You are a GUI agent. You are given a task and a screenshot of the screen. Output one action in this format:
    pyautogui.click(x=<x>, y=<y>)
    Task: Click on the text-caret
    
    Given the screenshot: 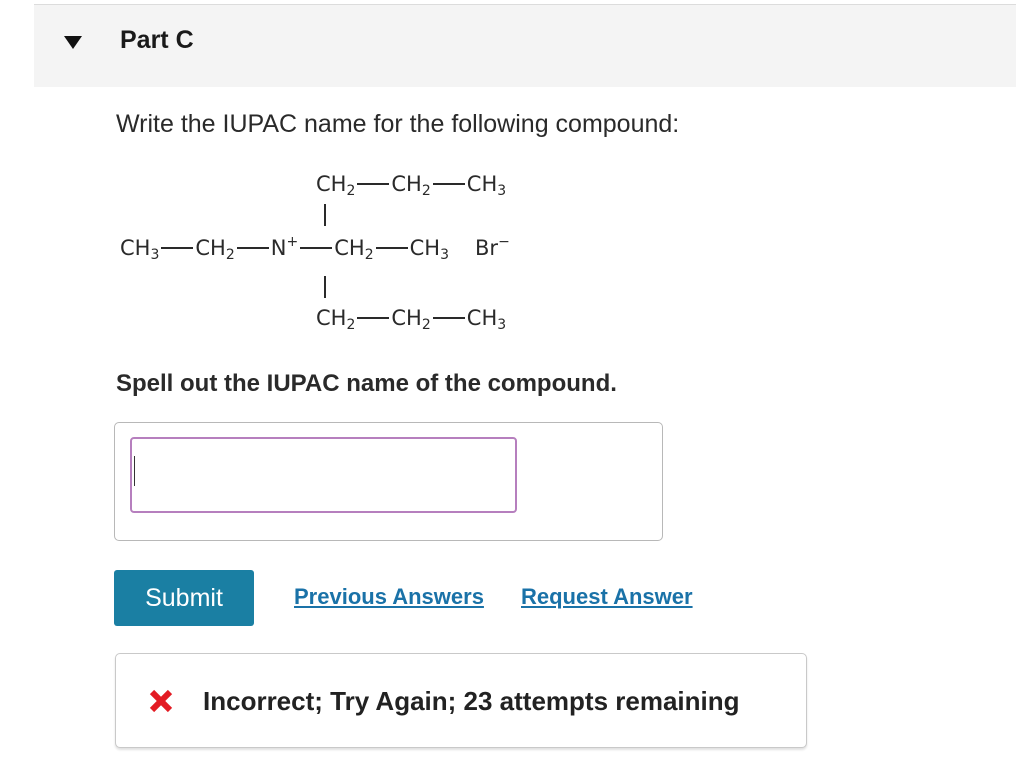 What is the action you would take?
    pyautogui.click(x=134, y=471)
    